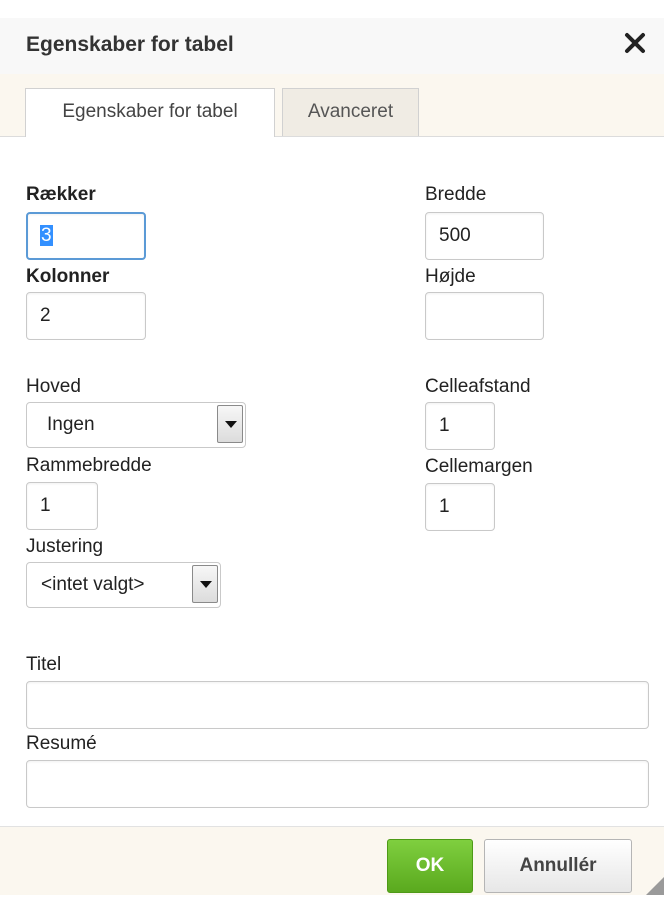 The width and height of the screenshot is (664, 900). I want to click on cellspacing-label: Celleafstand, so click(478, 386).